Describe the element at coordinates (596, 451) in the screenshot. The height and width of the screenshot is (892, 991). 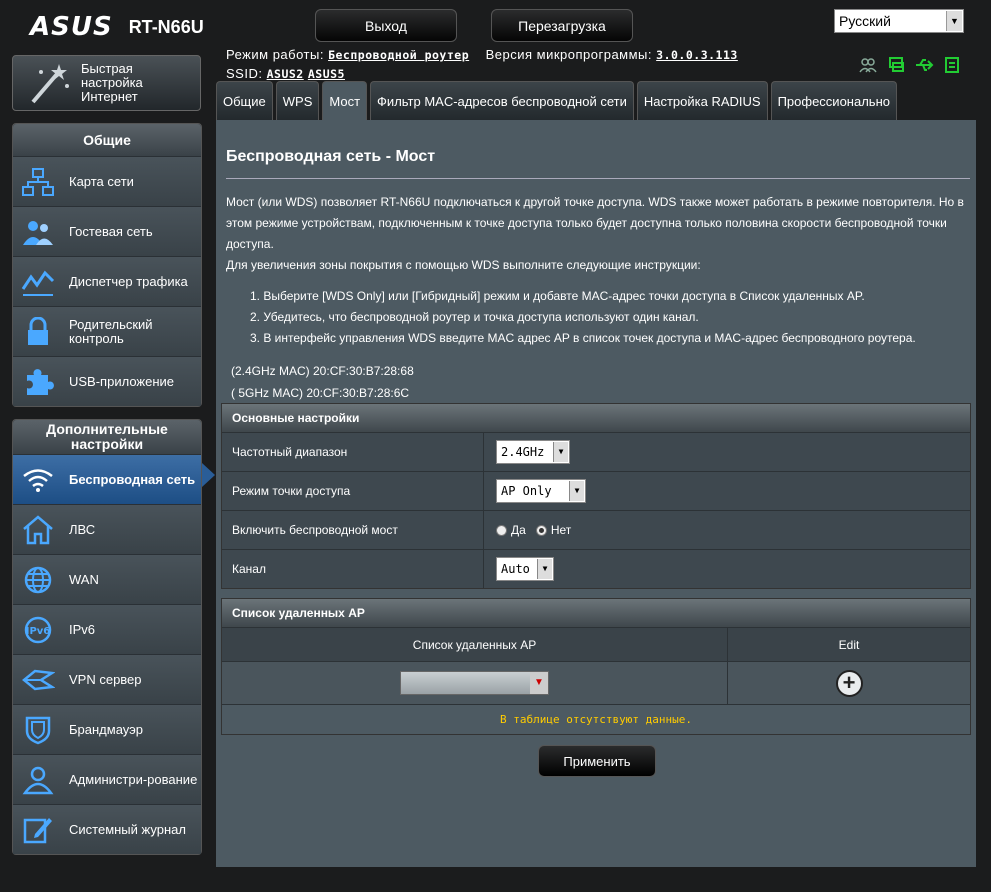
I see `table-row: Частотный диапазон 2.4GHz ▼` at that location.